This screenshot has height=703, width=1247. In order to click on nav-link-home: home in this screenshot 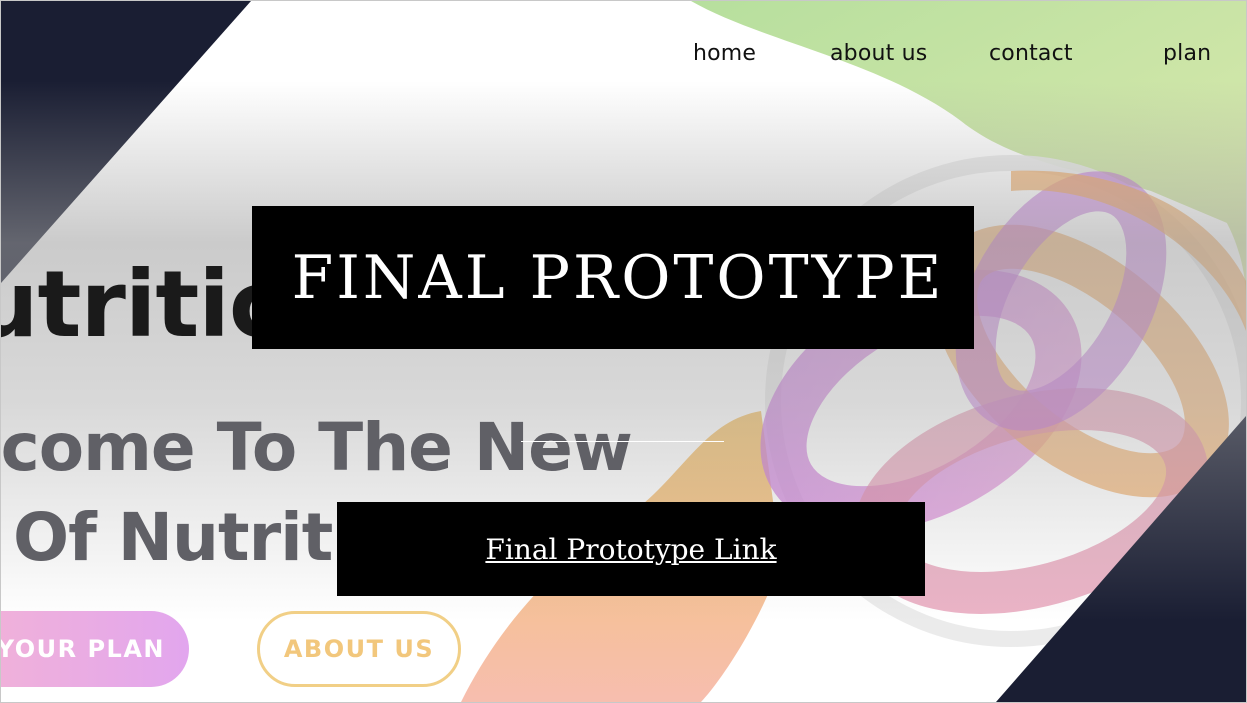, I will do `click(724, 53)`.